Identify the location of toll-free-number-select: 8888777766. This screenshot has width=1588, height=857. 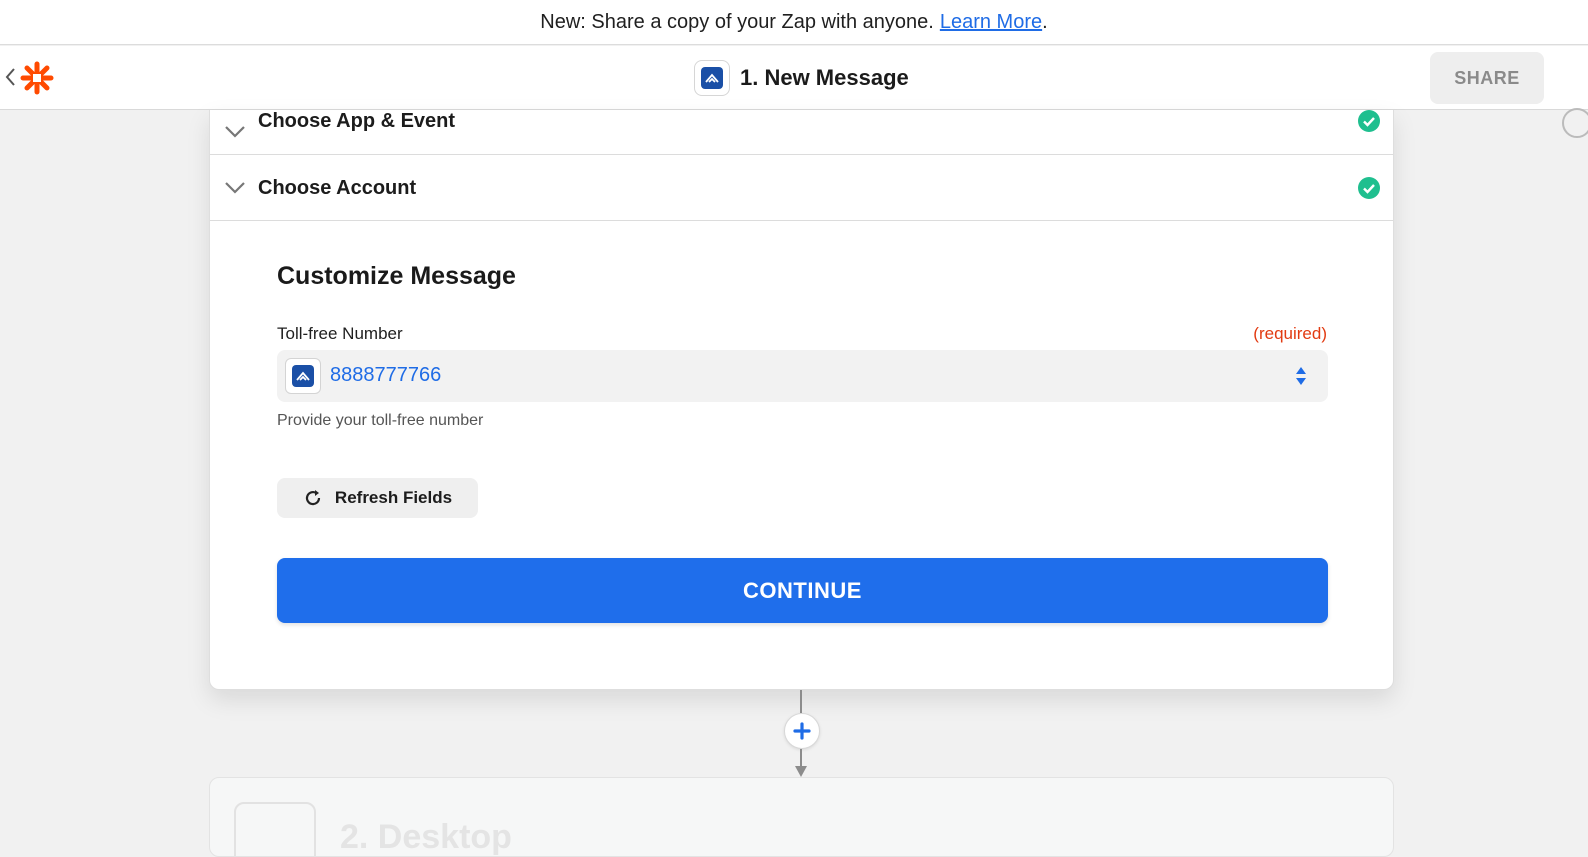
(802, 376).